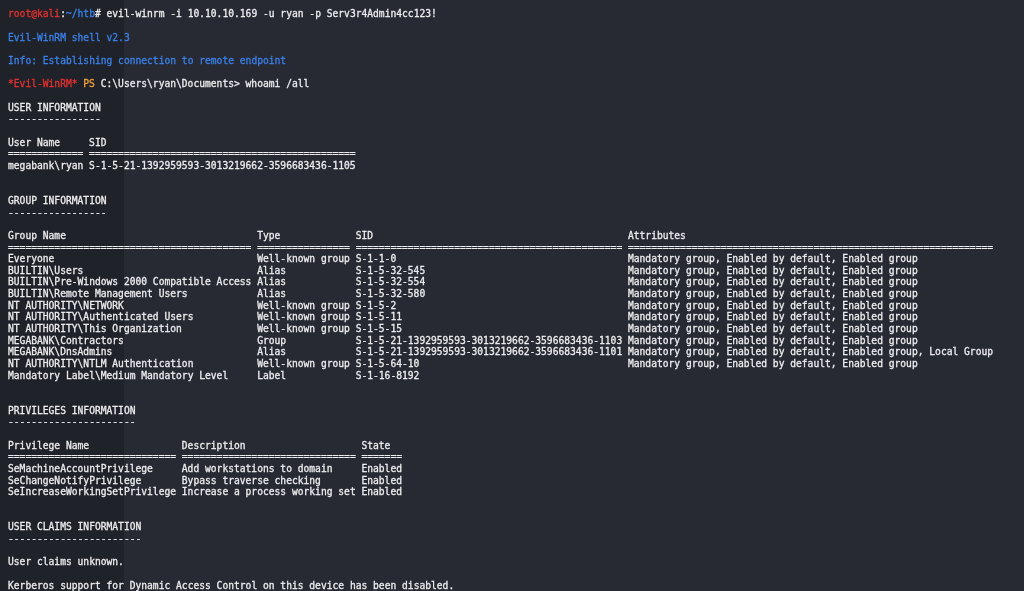 This screenshot has height=591, width=1024. What do you see at coordinates (147, 61) in the screenshot?
I see `info-message: Info: Establishing connection to remote endpoint` at bounding box center [147, 61].